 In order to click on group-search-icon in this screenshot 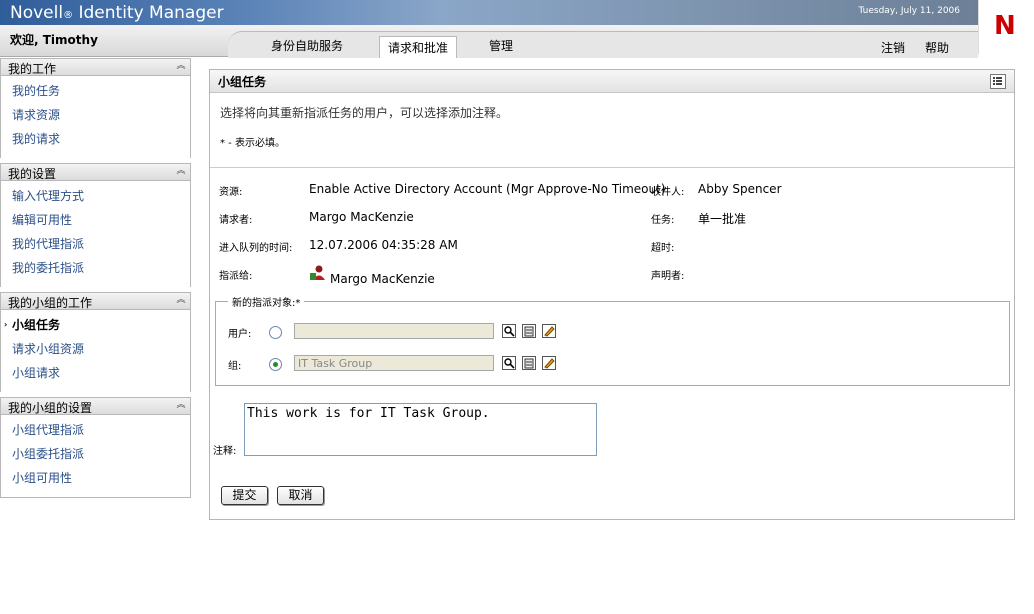, I will do `click(509, 363)`.